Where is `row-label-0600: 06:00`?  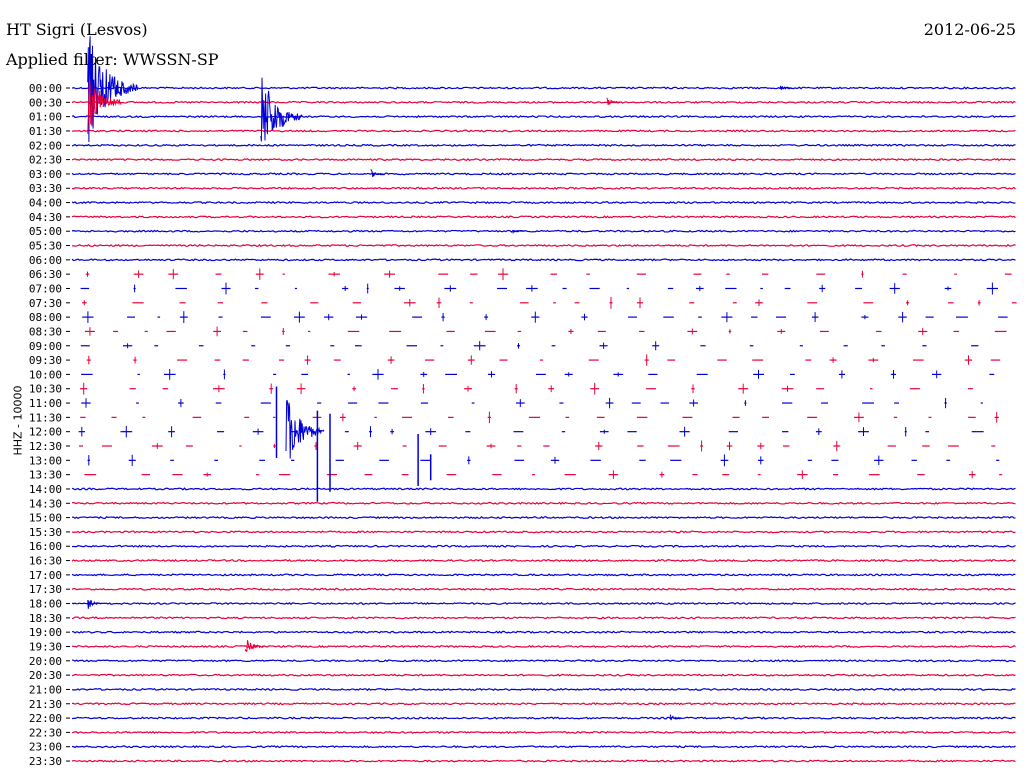
row-label-0600: 06:00 is located at coordinates (45, 260).